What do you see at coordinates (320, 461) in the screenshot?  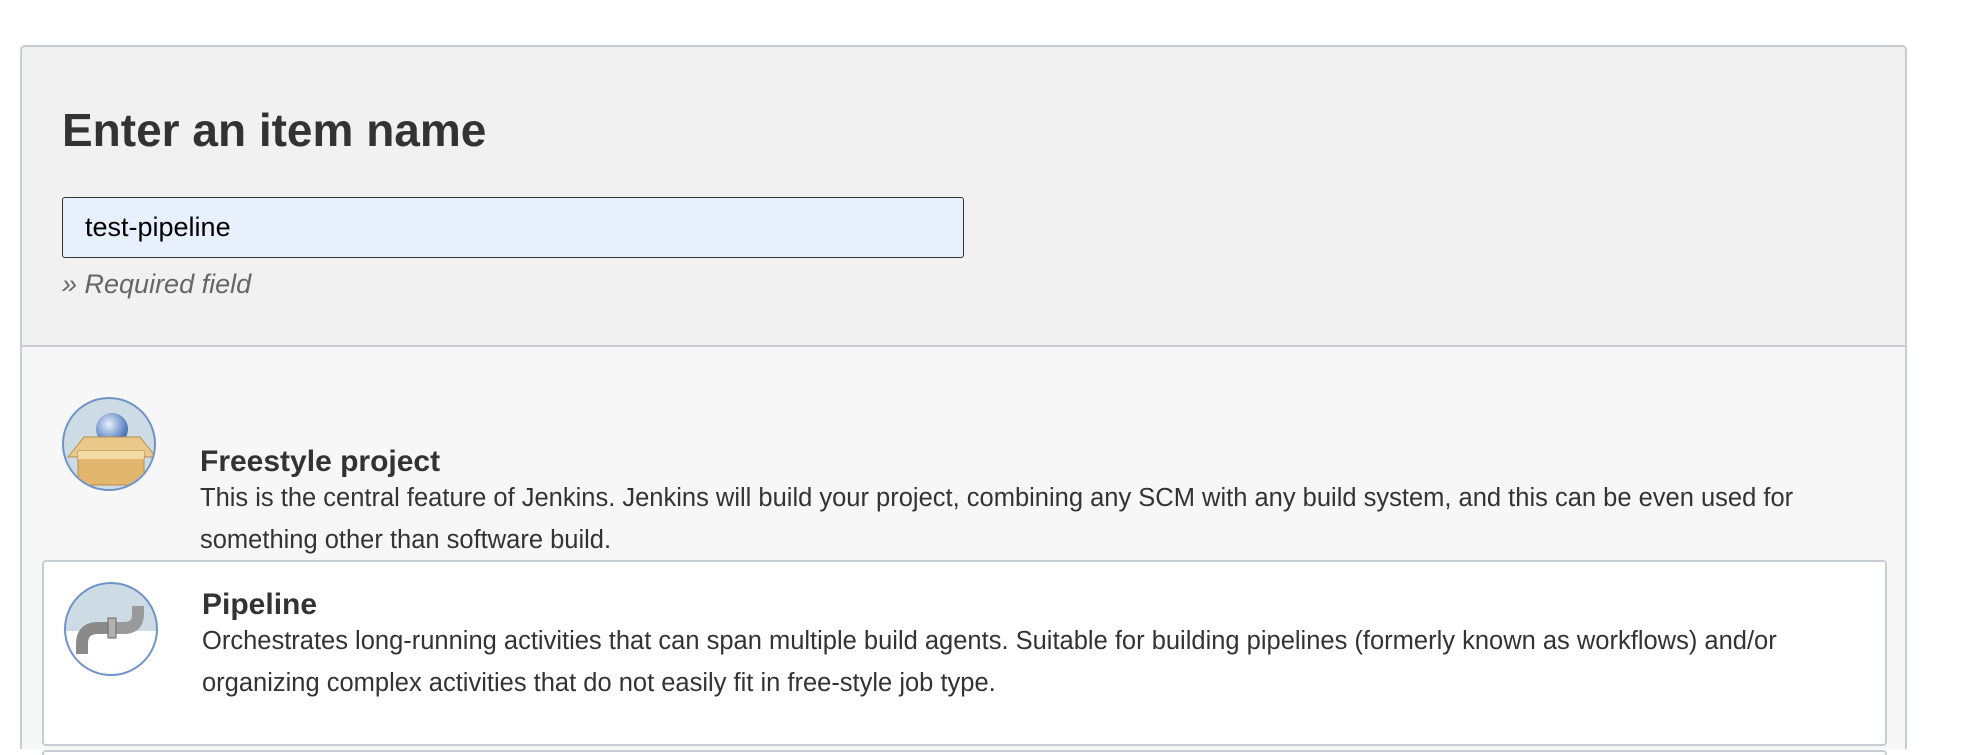 I see `item-title: Freestyle project` at bounding box center [320, 461].